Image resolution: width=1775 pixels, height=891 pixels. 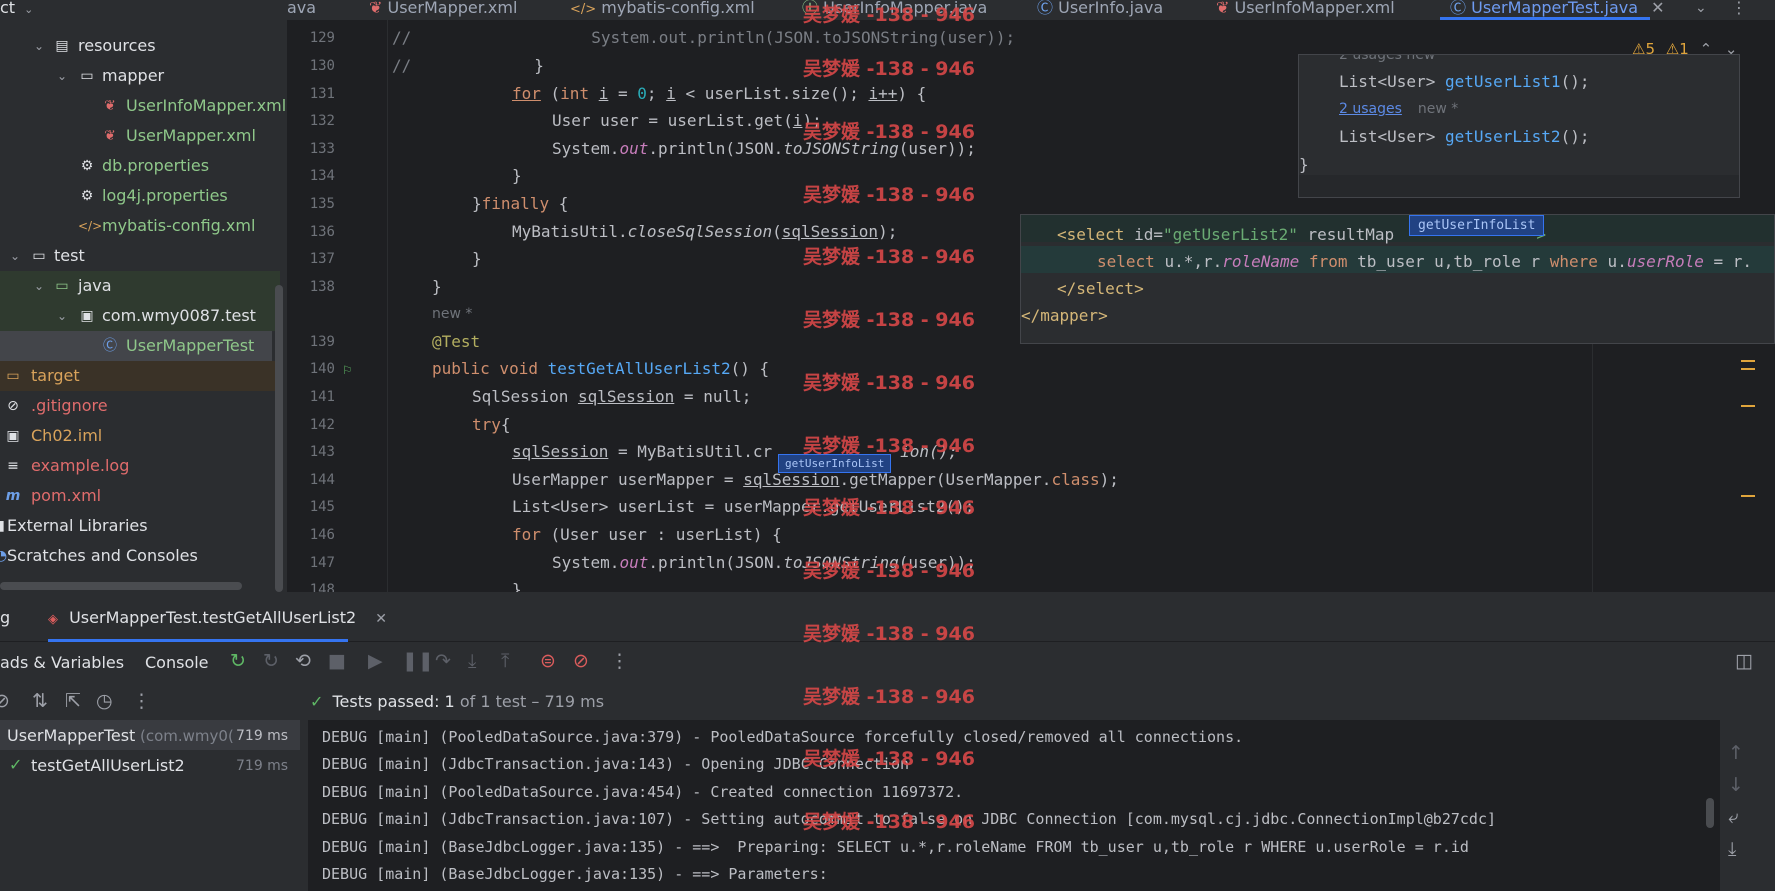 What do you see at coordinates (830, 231) in the screenshot?
I see `code-token: sqlSession` at bounding box center [830, 231].